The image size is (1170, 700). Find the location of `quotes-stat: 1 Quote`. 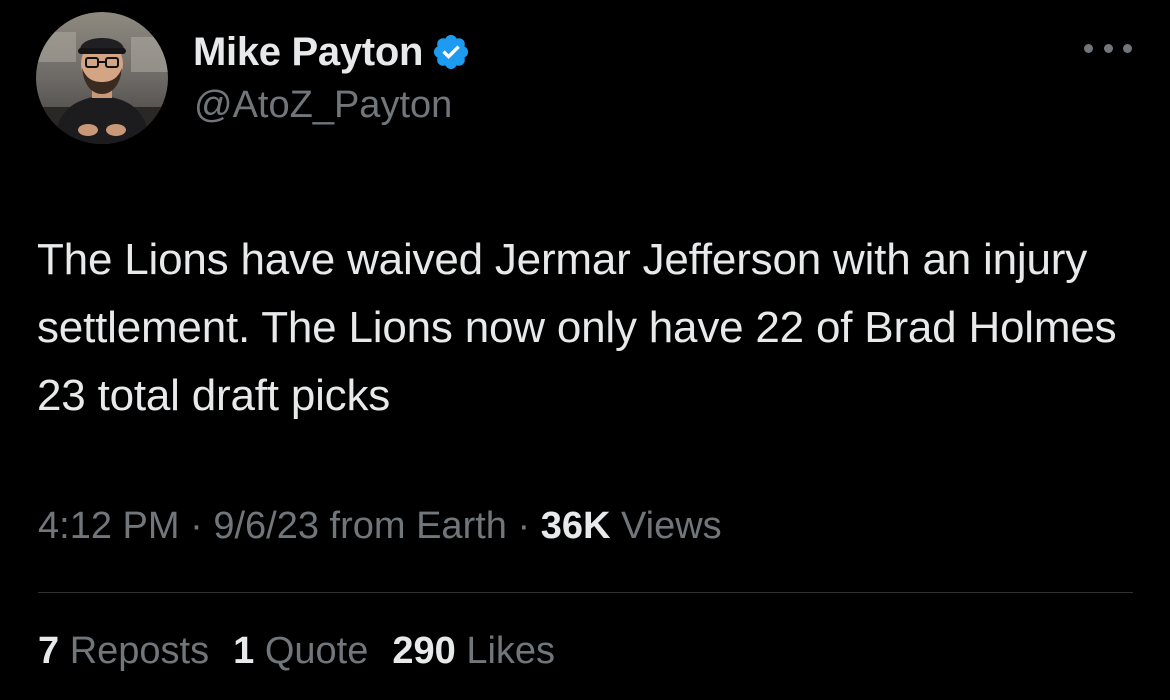

quotes-stat: 1 Quote is located at coordinates (300, 651).